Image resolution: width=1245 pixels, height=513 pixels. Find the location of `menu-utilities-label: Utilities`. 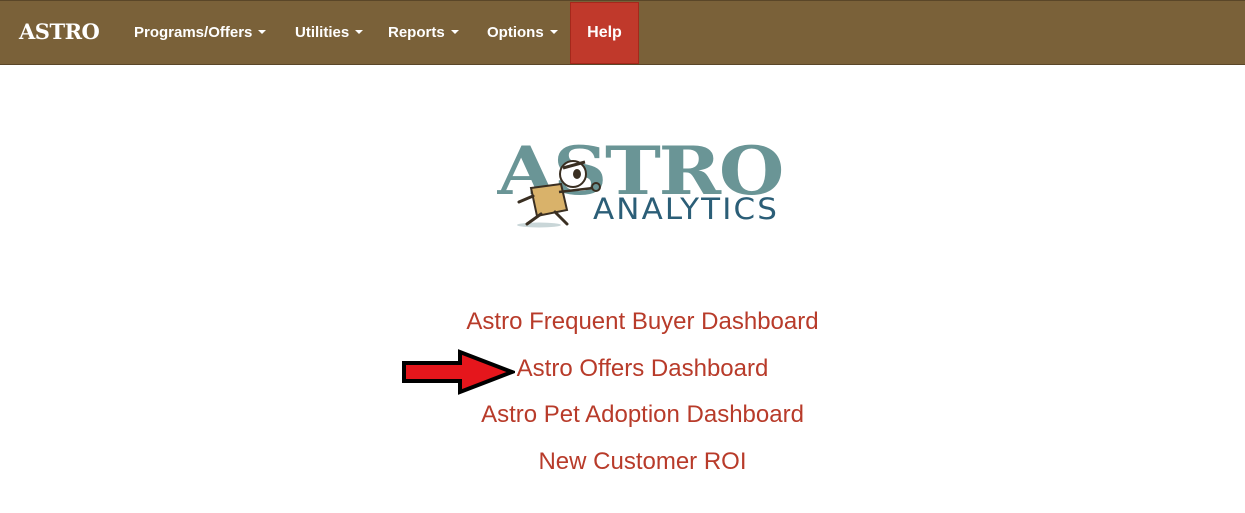

menu-utilities-label: Utilities is located at coordinates (322, 32).